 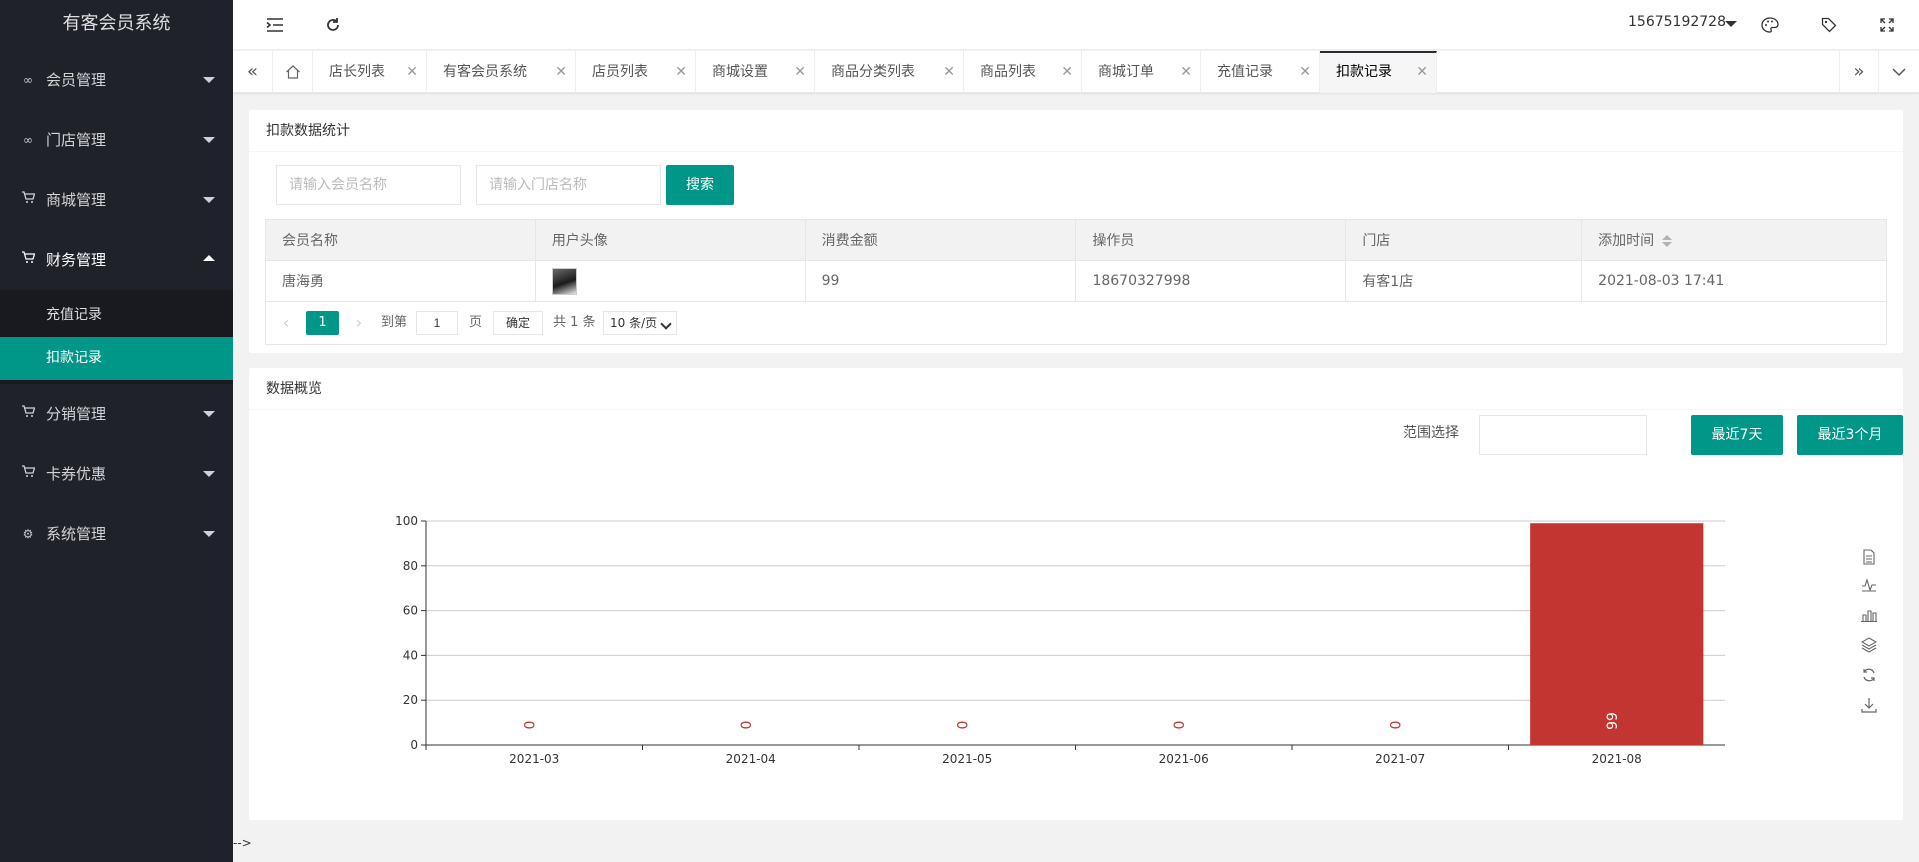 I want to click on sidebar-item-mall: 商城管理, so click(x=116, y=200).